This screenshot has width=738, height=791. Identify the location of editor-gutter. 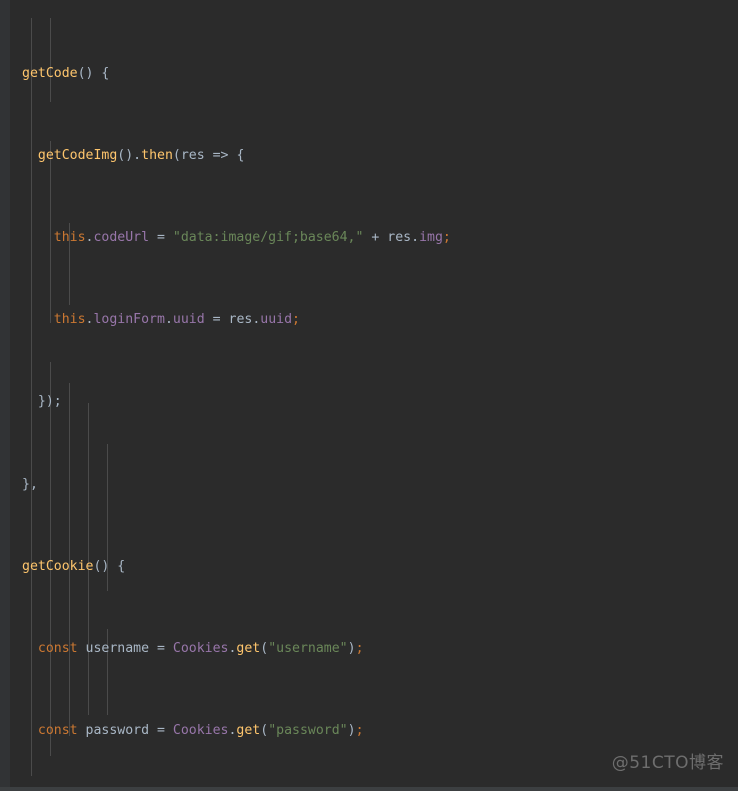
(5, 395).